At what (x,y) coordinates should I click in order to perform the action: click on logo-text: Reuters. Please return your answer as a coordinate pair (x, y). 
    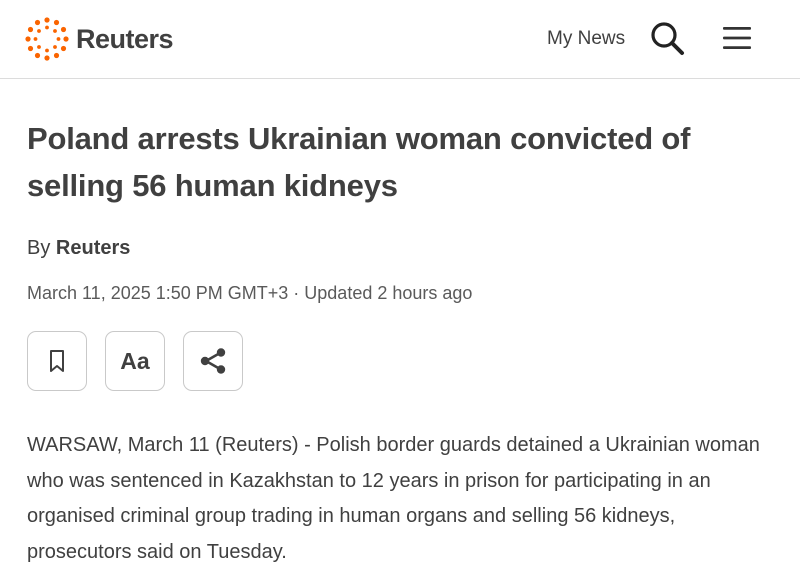
    Looking at the image, I should click on (125, 38).